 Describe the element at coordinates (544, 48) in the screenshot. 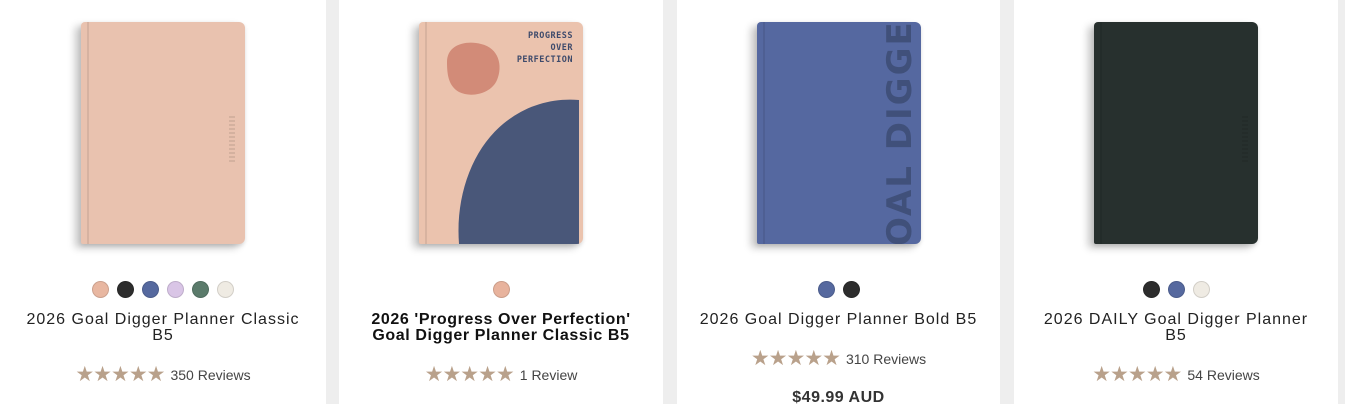

I see `cover-slogan: PROGRESS OVER PERFECTION` at that location.